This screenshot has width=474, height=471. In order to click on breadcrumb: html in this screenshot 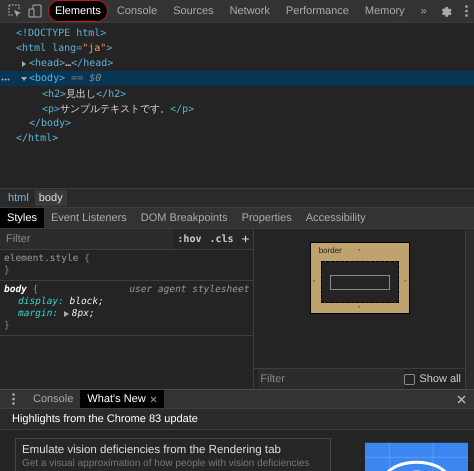, I will do `click(18, 198)`.